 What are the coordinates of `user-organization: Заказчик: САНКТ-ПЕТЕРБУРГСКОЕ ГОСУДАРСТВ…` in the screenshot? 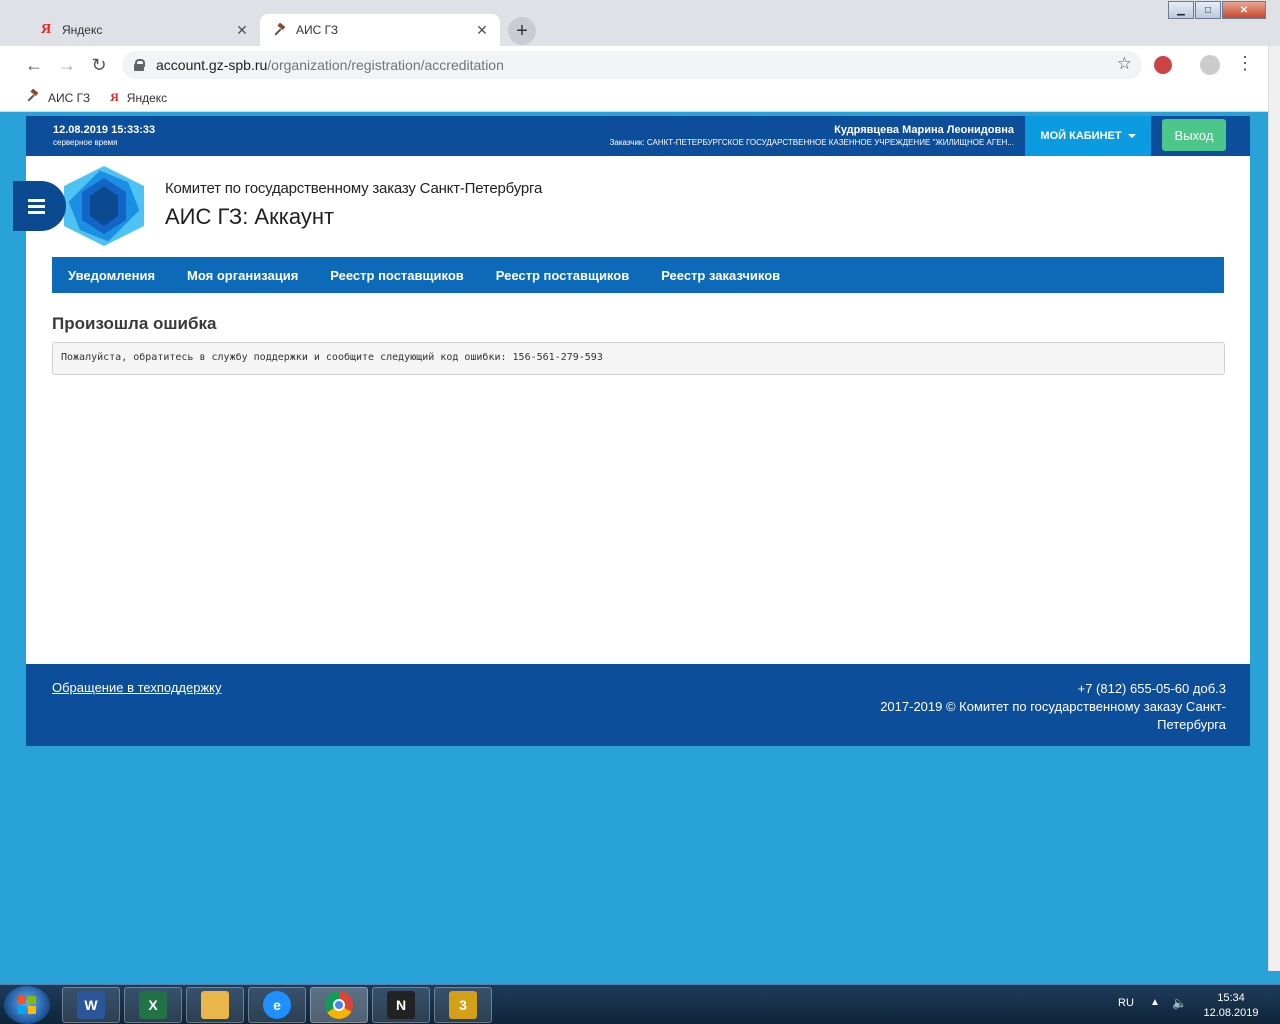 It's located at (811, 142).